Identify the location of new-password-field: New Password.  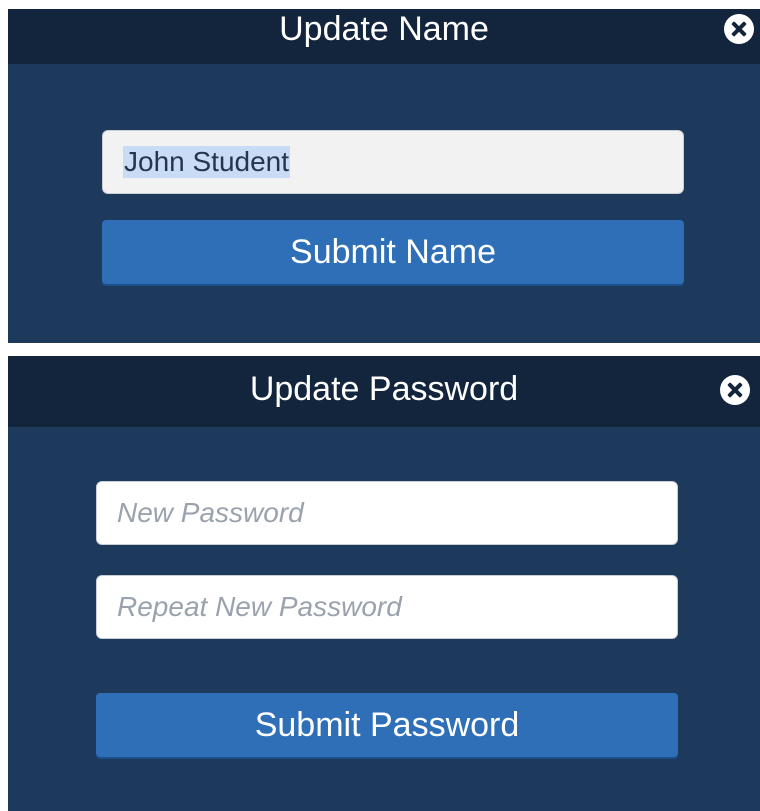
(387, 513).